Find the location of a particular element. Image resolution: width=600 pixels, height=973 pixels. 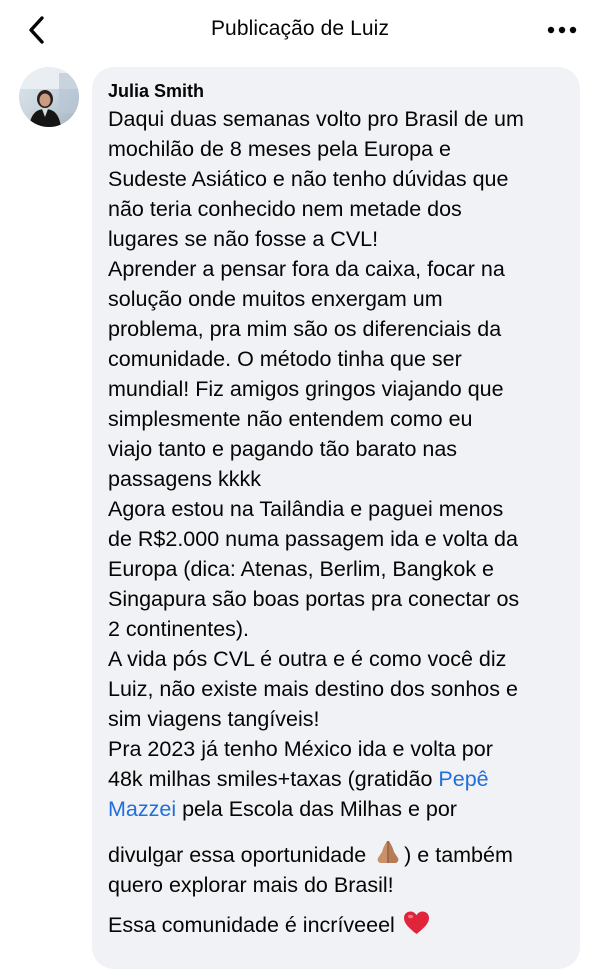

comment-line-text: 48k milhas smiles+taxas (gratidão is located at coordinates (273, 779).